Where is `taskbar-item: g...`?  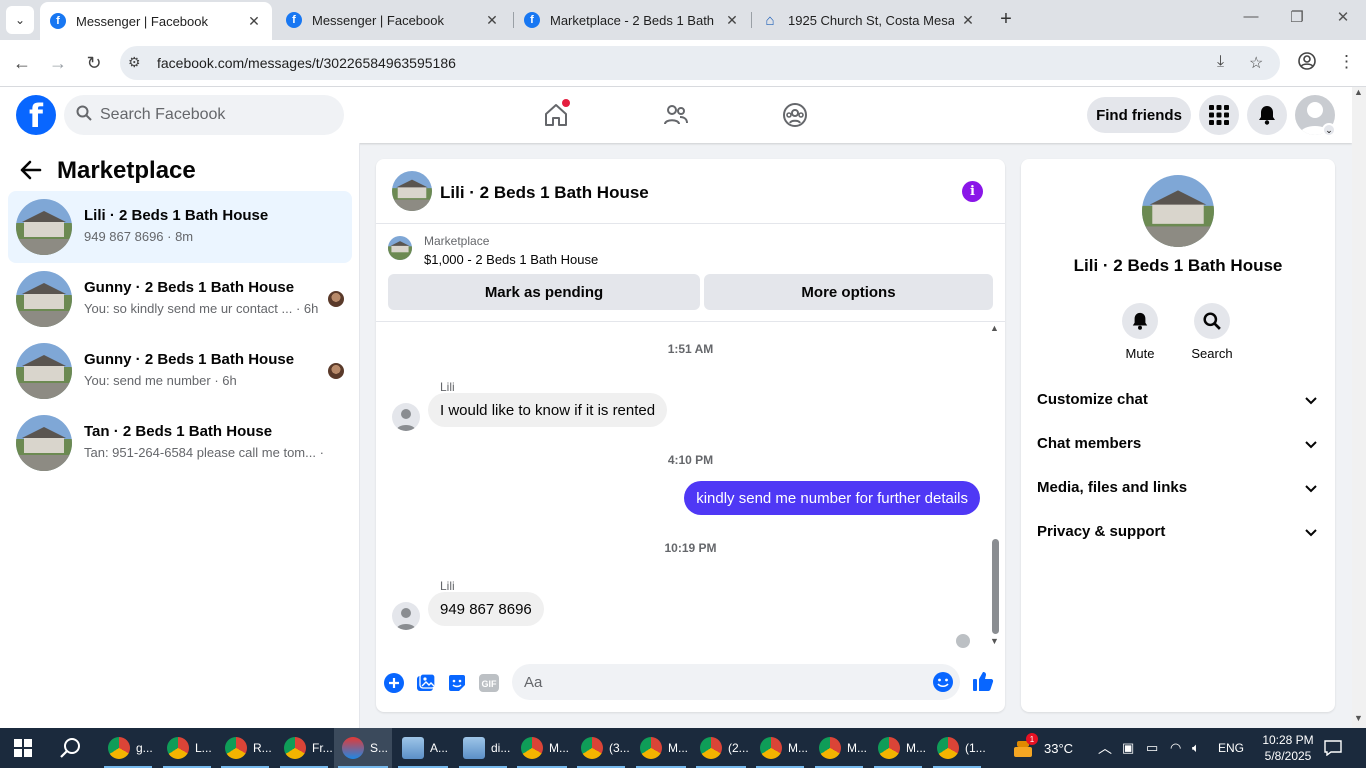
taskbar-item: g... is located at coordinates (128, 748).